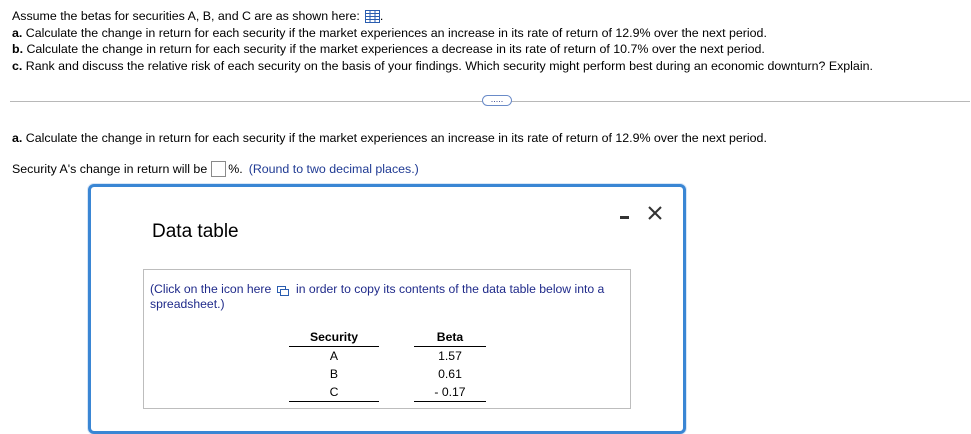  Describe the element at coordinates (195, 231) in the screenshot. I see `dialog-title: Data table` at that location.